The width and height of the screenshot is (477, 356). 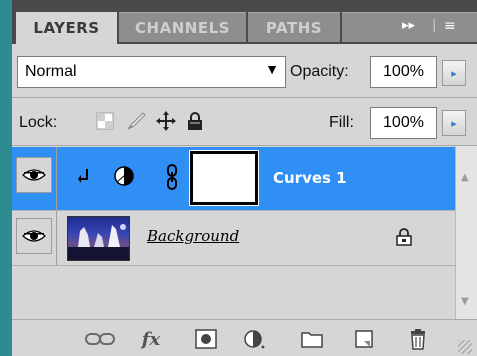 I want to click on panel-menu-button: ≡, so click(x=450, y=26).